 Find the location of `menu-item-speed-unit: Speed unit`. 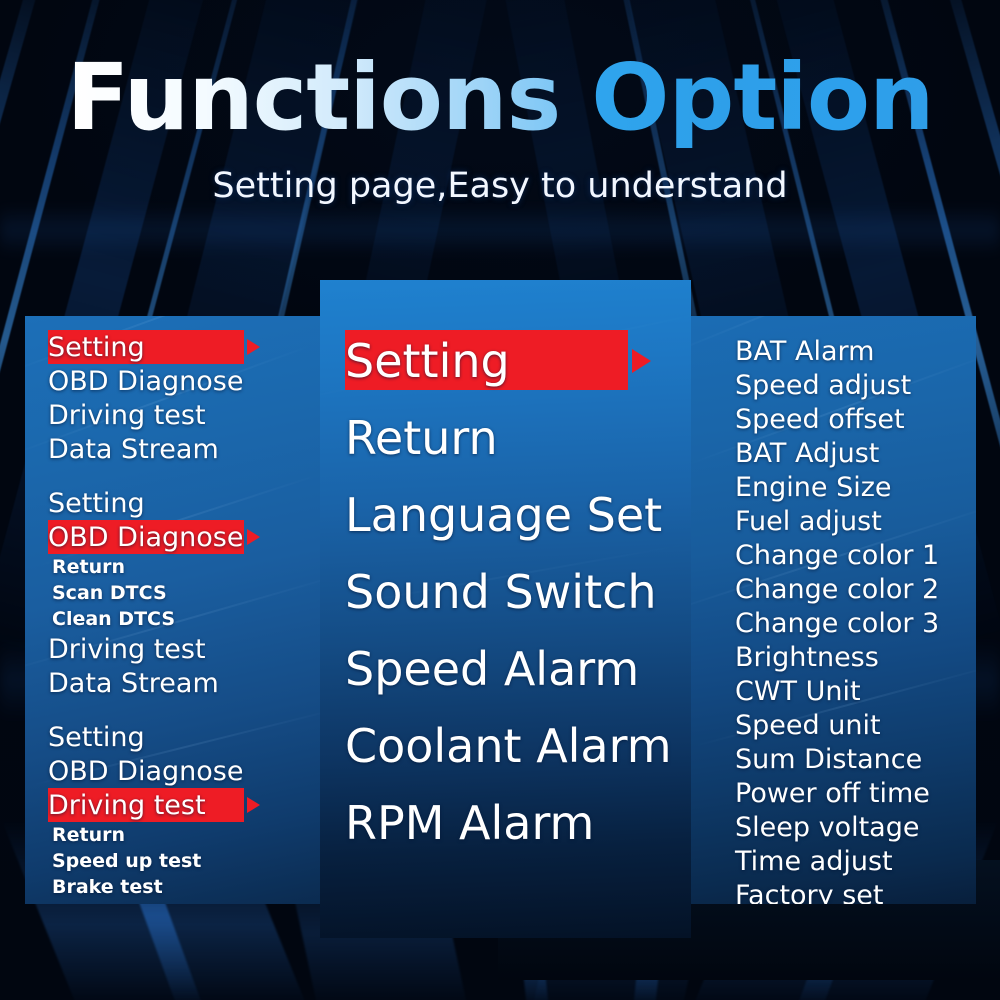

menu-item-speed-unit: Speed unit is located at coordinates (833, 725).